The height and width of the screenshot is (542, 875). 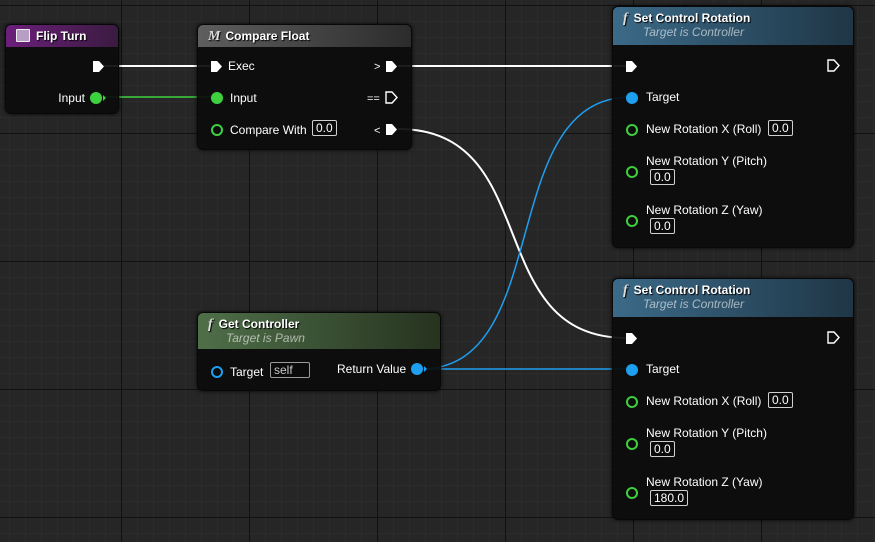 I want to click on exec-wire-lt-to-setrotation2, so click(x=512, y=233).